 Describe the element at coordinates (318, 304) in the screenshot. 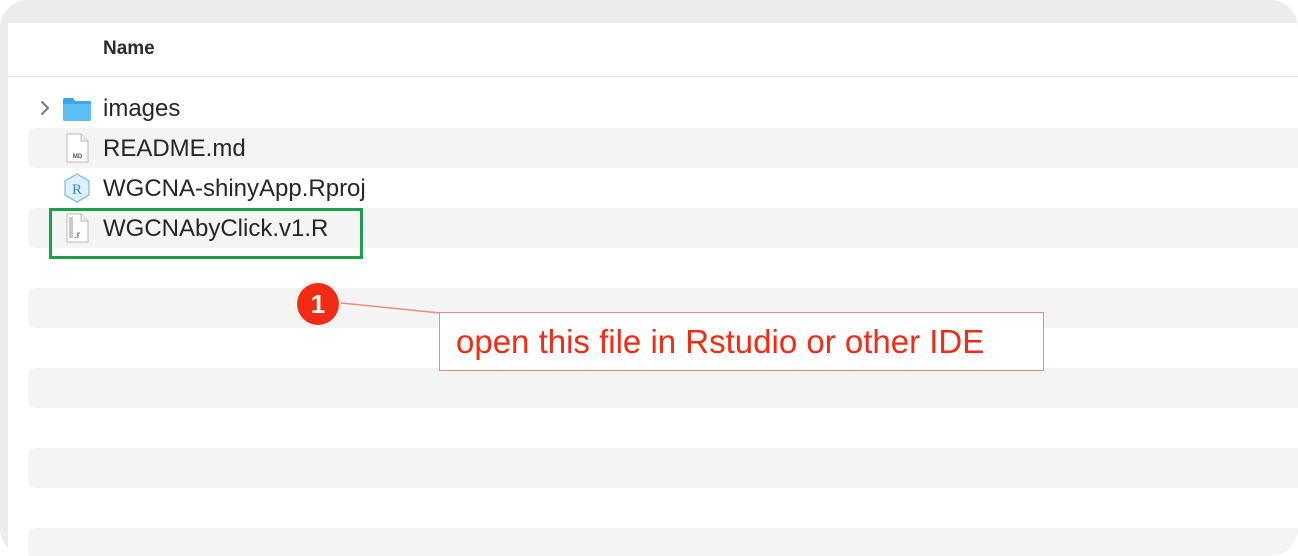

I see `step-number-badge: 1` at that location.